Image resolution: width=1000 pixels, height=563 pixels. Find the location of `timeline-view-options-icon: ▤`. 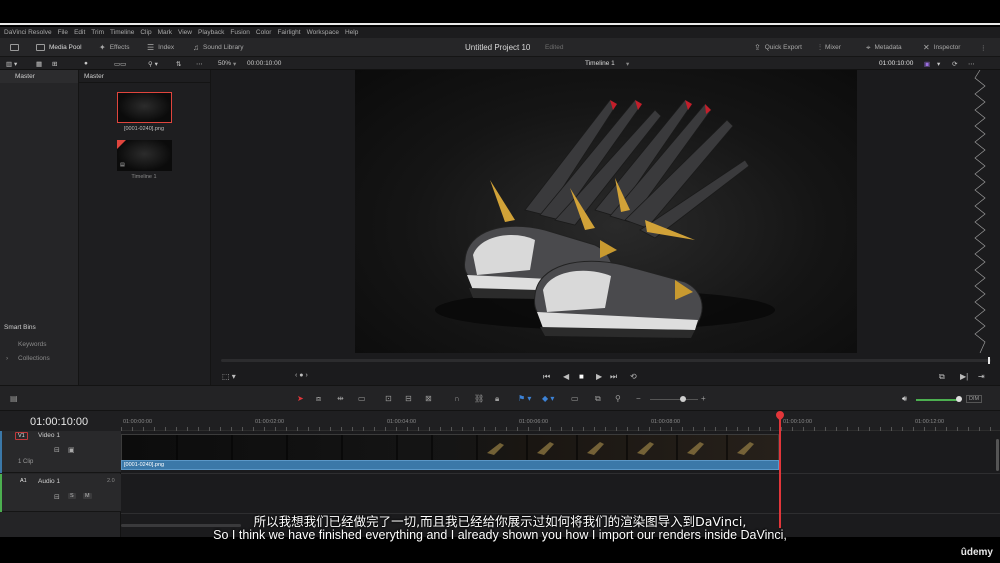

timeline-view-options-icon: ▤ is located at coordinates (14, 398).